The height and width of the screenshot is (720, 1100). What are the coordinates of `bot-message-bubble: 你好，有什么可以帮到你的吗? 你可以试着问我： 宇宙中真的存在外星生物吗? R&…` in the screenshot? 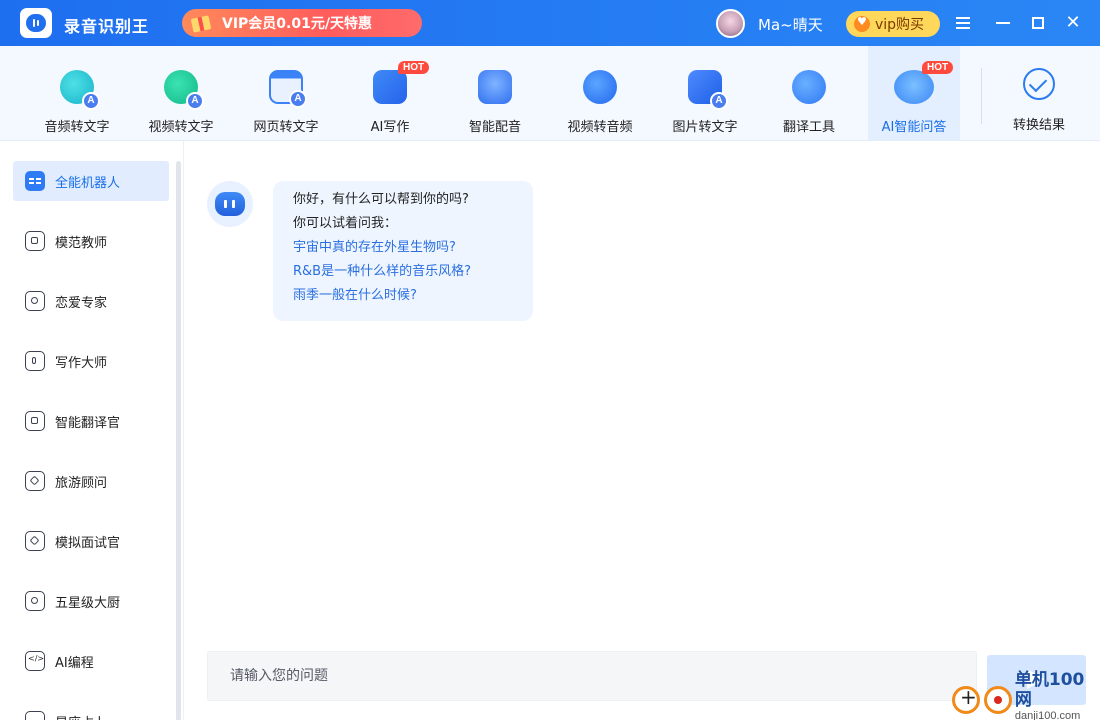 It's located at (403, 251).